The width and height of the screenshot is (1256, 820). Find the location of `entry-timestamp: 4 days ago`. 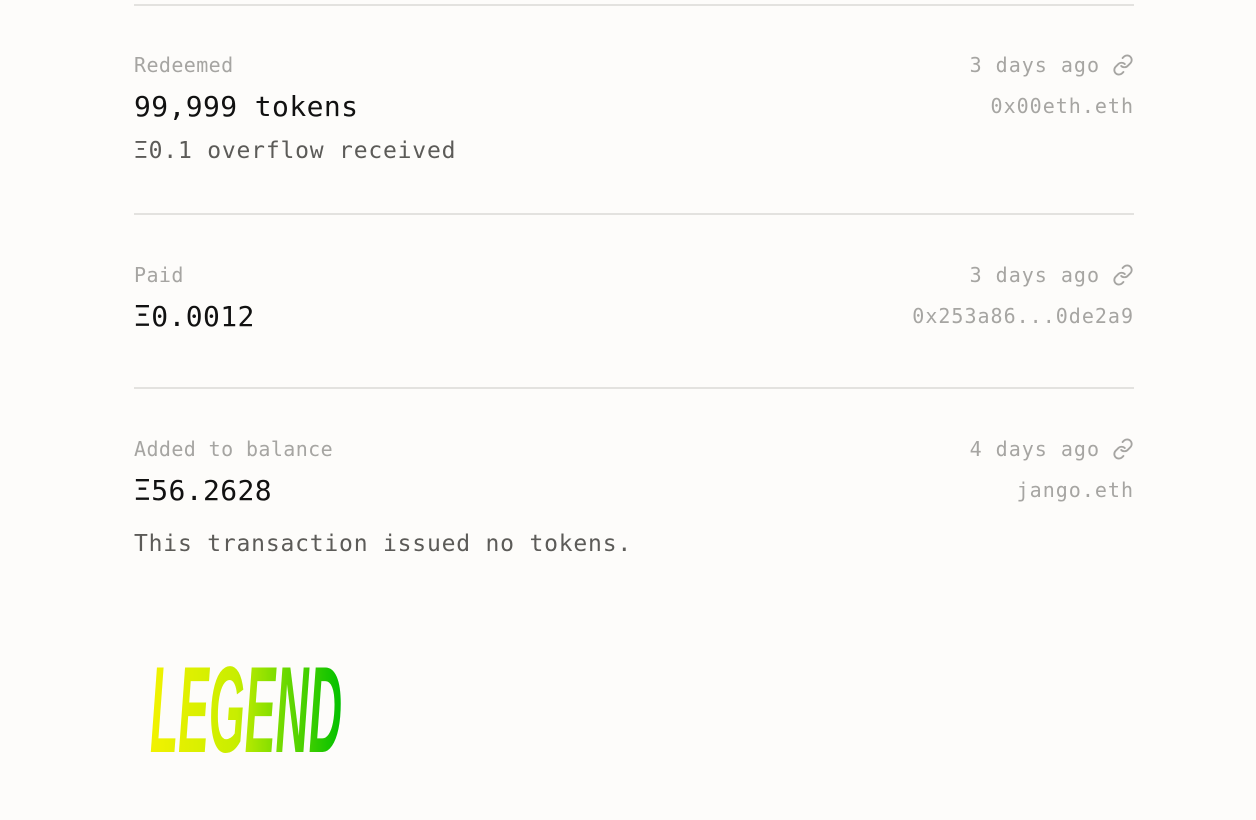

entry-timestamp: 4 days ago is located at coordinates (1034, 449).